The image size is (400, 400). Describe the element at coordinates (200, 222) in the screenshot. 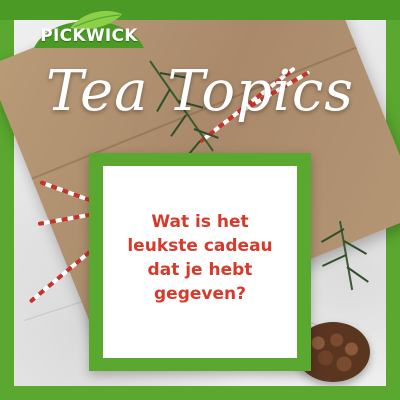

I see `question-line: Wat is het` at that location.